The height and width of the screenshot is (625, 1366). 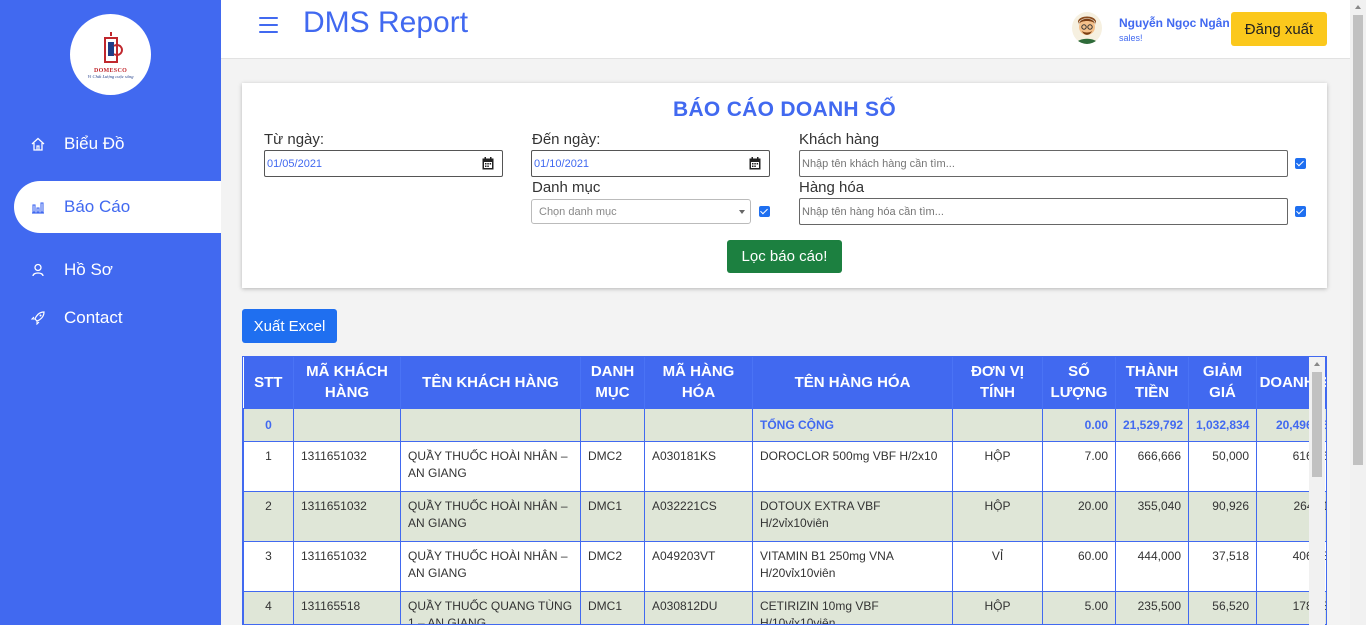 What do you see at coordinates (852, 566) in the screenshot?
I see `cell-product-name: VITAMIN B1 250mg VNA H/20vỉx10viên` at bounding box center [852, 566].